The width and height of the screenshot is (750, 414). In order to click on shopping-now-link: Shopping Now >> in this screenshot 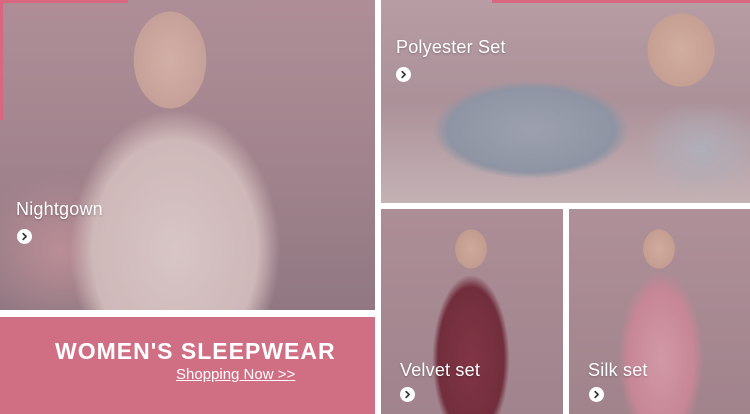, I will do `click(235, 374)`.